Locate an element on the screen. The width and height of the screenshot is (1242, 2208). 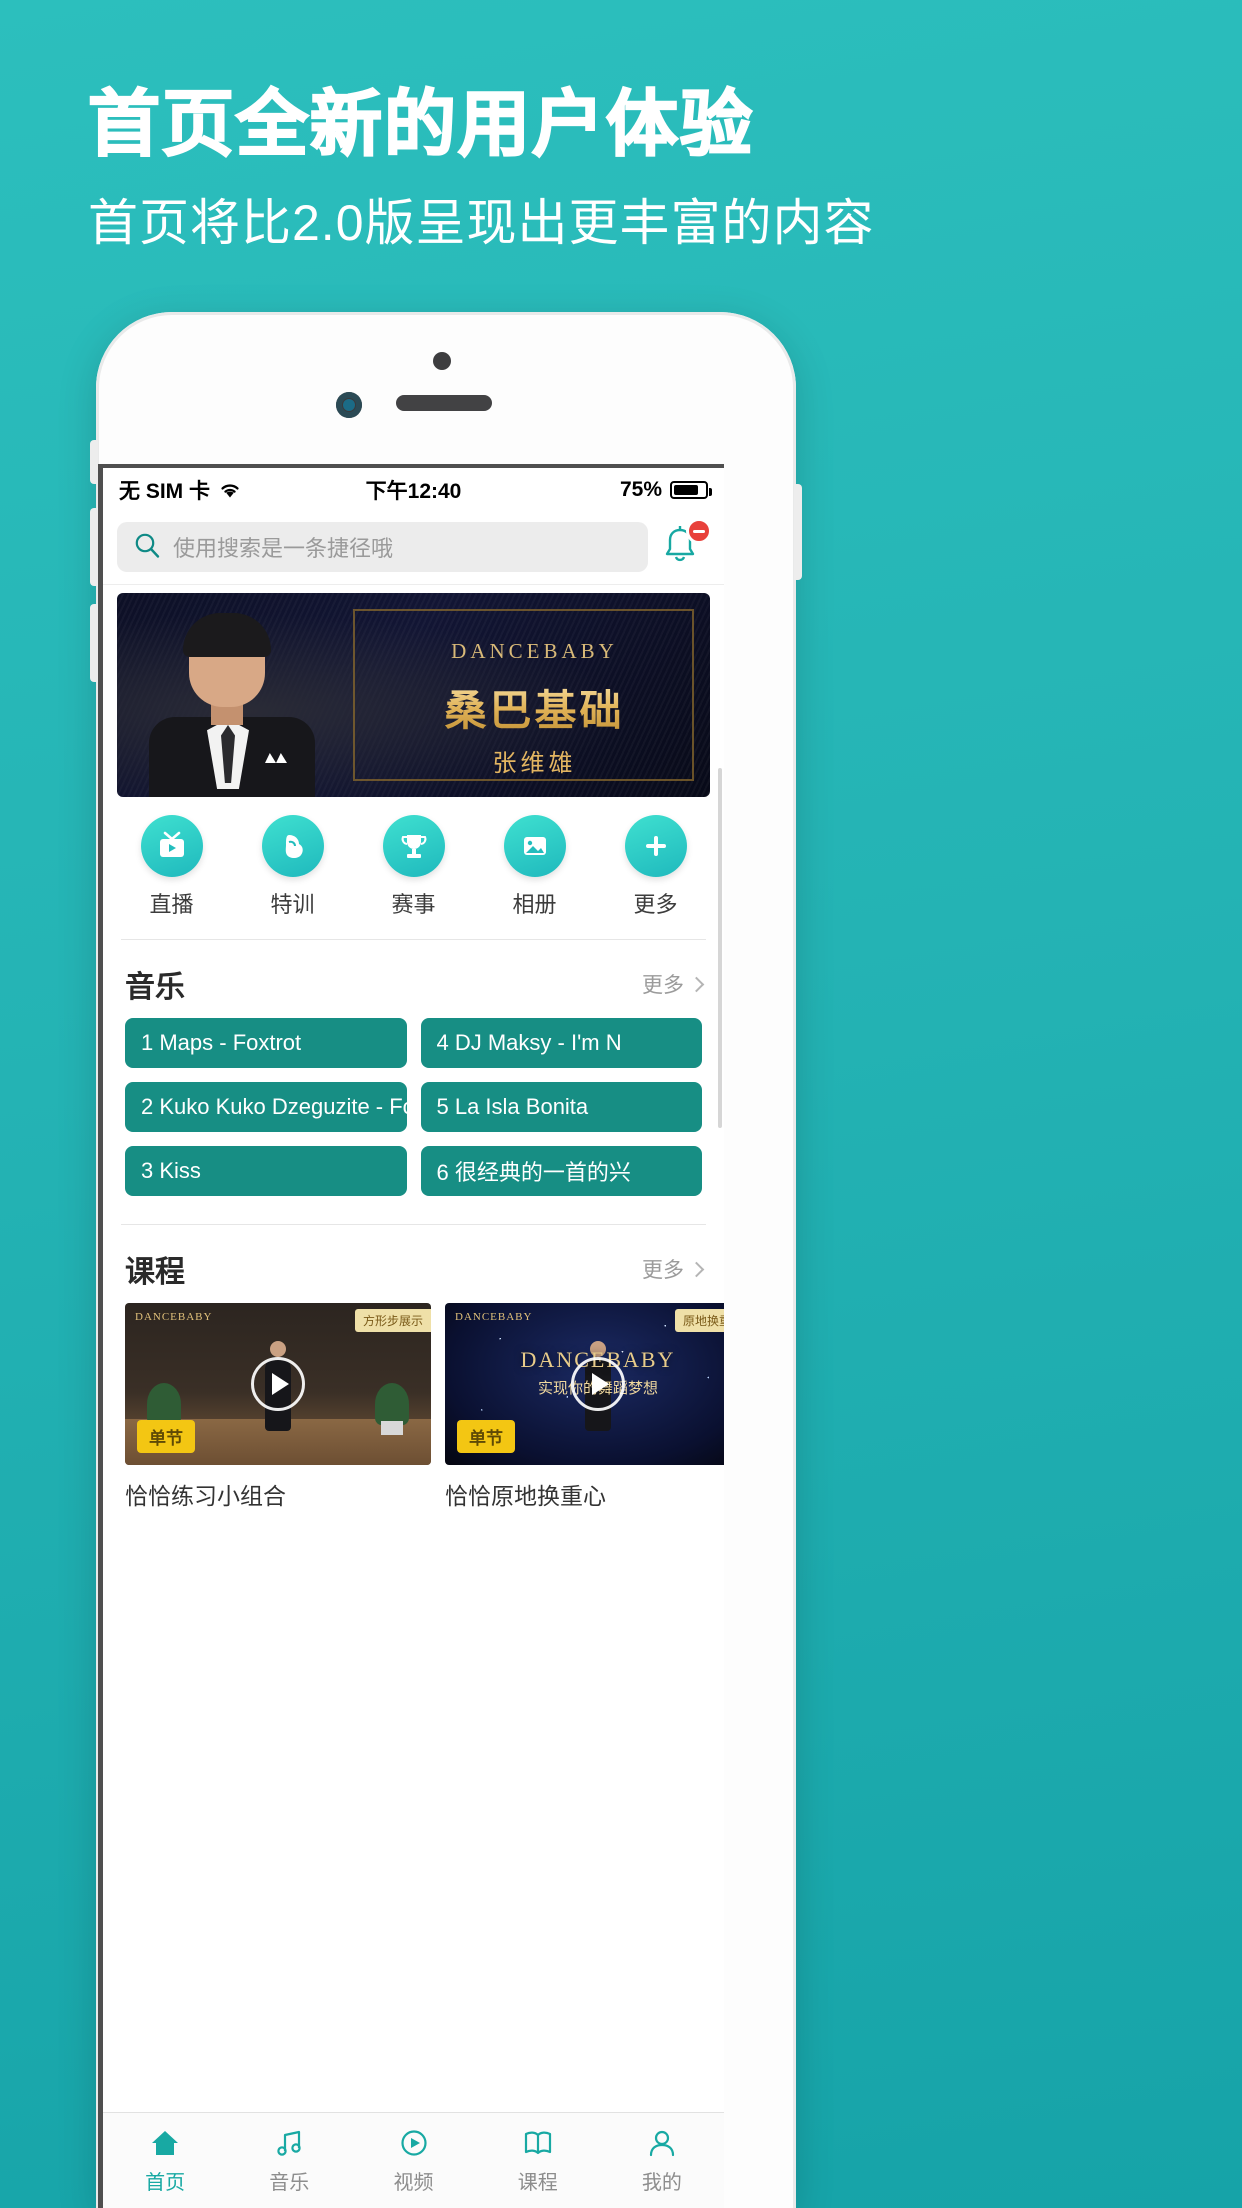
volume-down-button is located at coordinates (94, 643).